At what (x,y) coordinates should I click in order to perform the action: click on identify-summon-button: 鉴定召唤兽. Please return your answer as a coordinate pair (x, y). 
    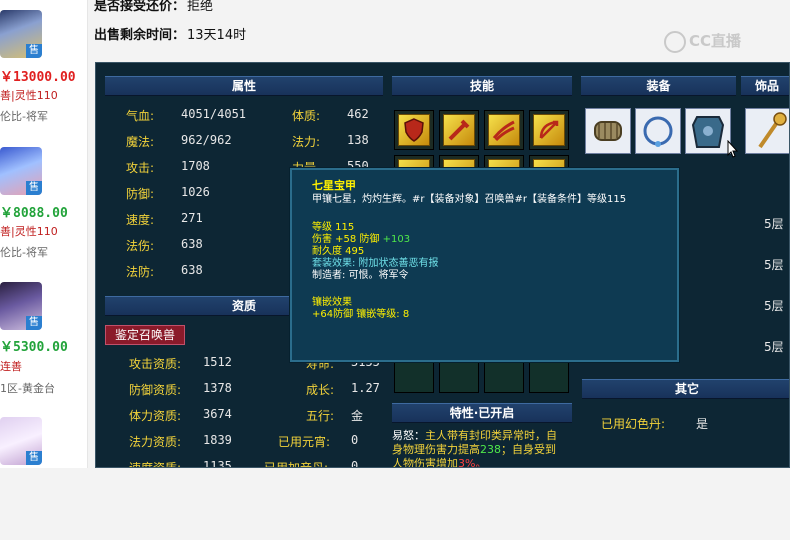
    Looking at the image, I should click on (145, 335).